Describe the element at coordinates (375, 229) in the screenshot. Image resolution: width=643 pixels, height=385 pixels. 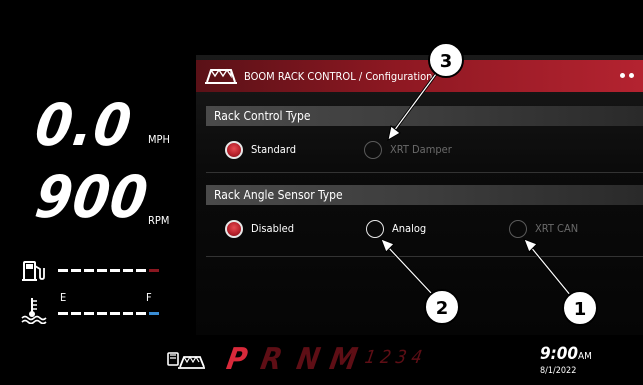
I see `radio-analog-indicator` at that location.